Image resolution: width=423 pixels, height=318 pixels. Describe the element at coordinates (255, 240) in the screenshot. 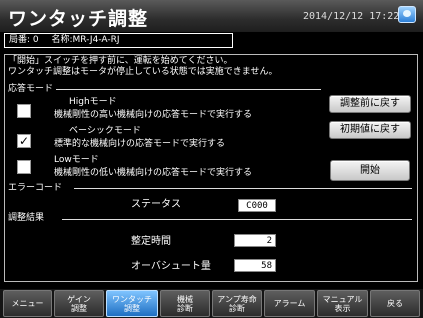

I see `settle-time-value: 2` at that location.